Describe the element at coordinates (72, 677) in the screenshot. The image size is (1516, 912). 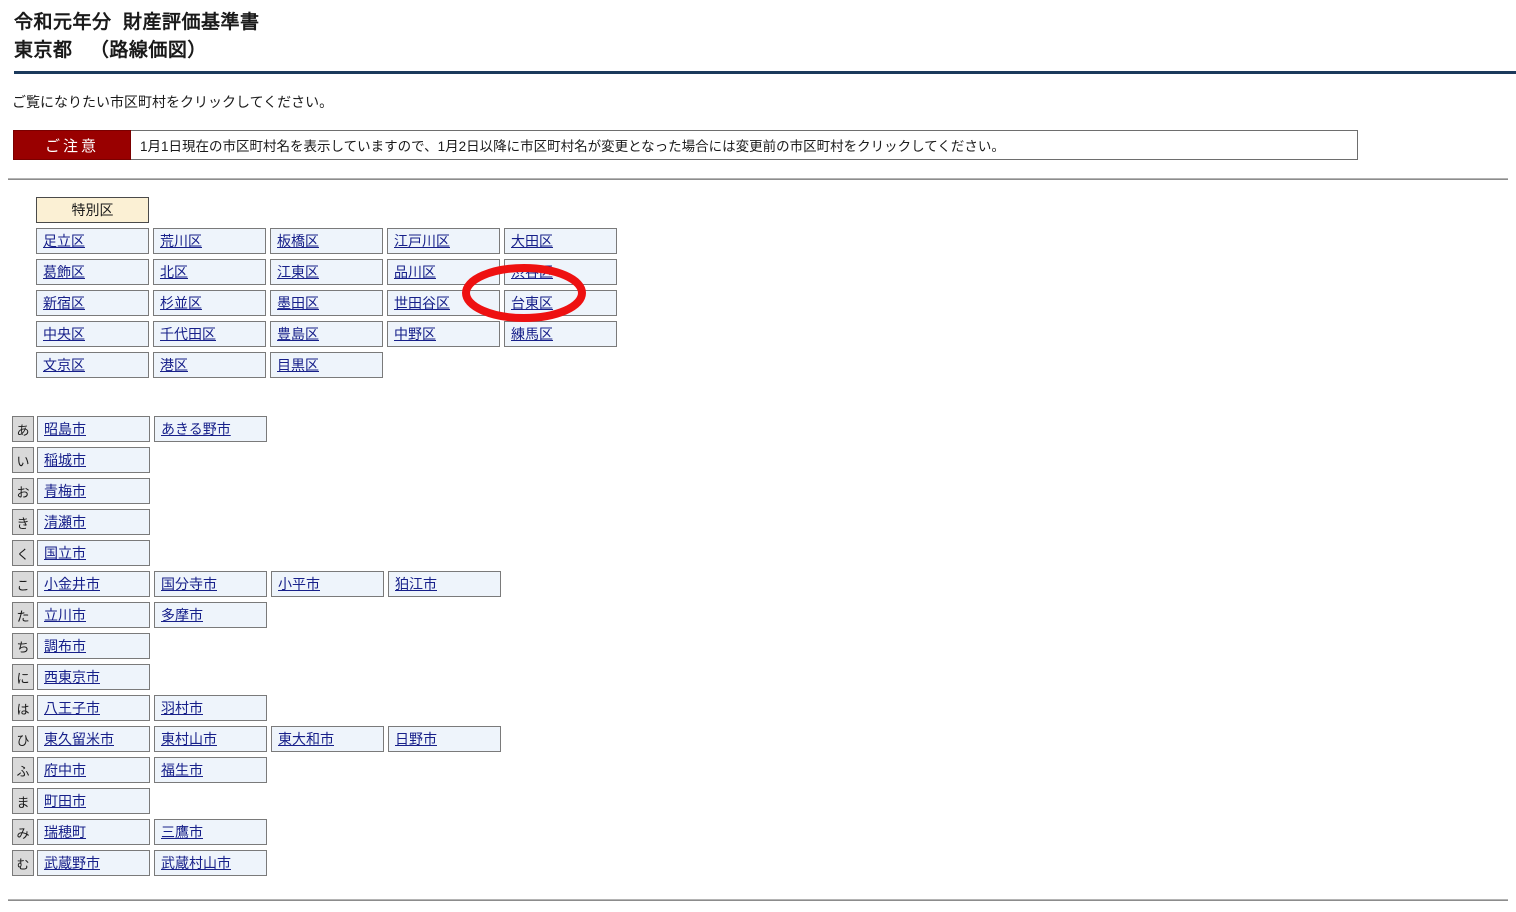
I see `city-link-西東京市: 西東京市` at that location.